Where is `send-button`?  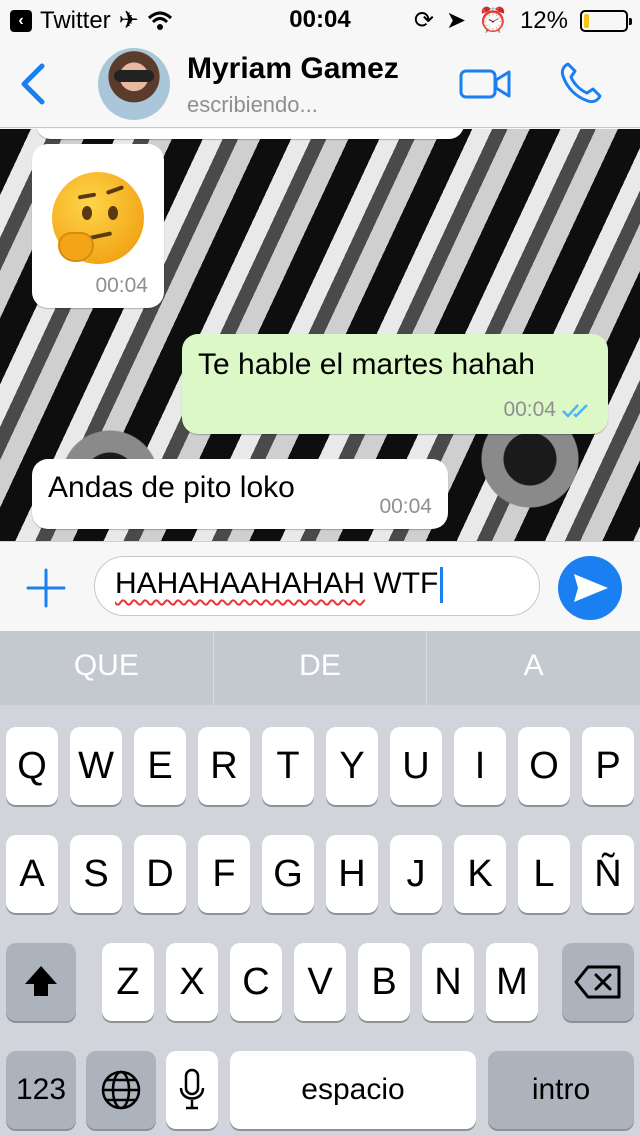 send-button is located at coordinates (590, 588).